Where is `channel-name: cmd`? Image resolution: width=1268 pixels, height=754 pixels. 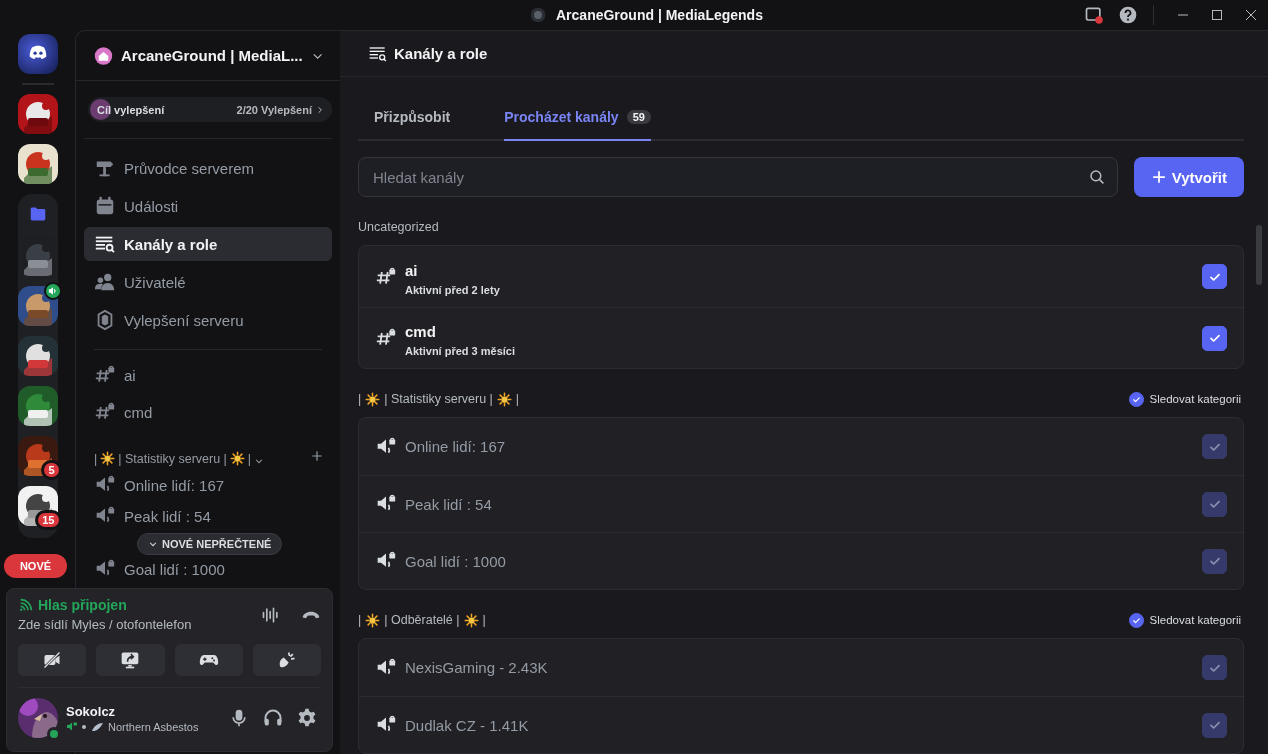
channel-name: cmd is located at coordinates (421, 331).